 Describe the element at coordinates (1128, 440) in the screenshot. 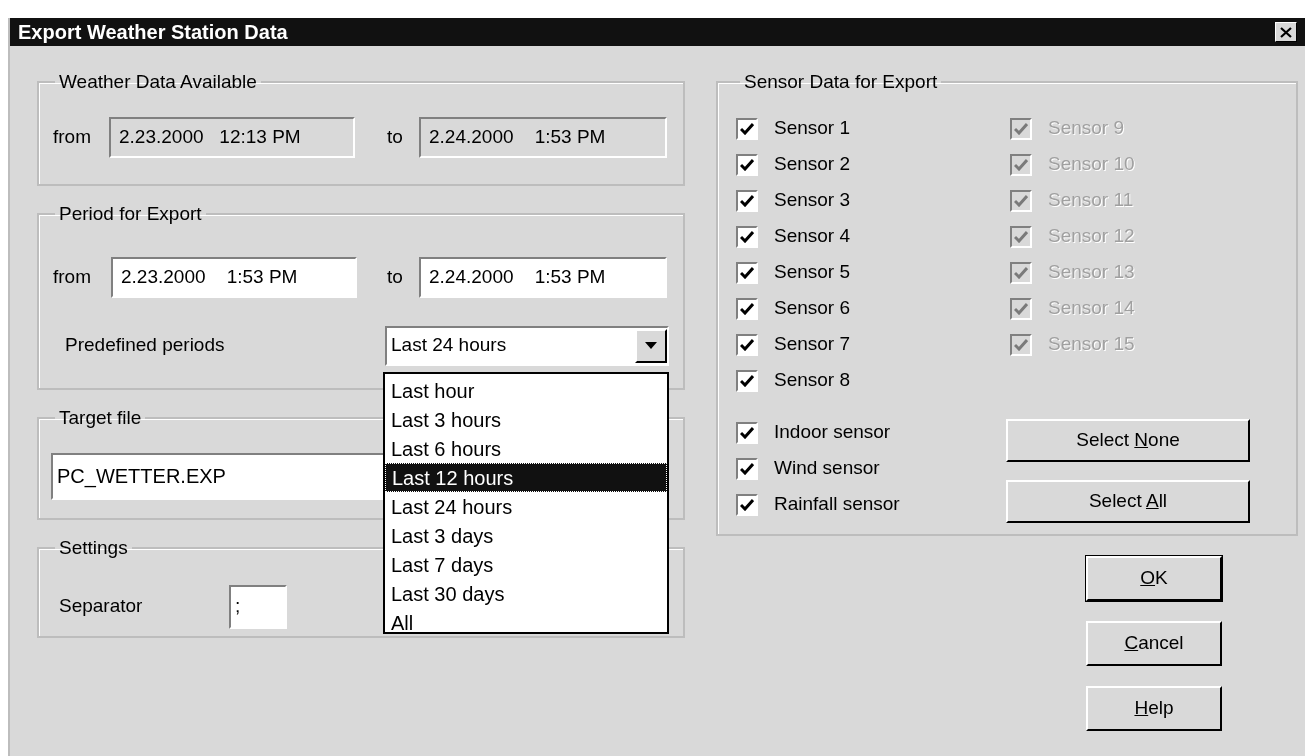

I see `select-none-button: Select None` at that location.